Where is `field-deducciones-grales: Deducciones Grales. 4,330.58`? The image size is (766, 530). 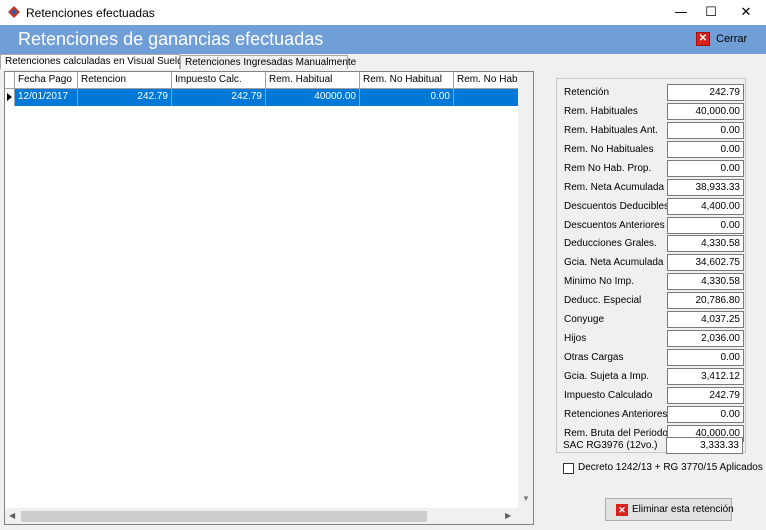
field-deducciones-grales: Deducciones Grales. 4,330.58 is located at coordinates (652, 244).